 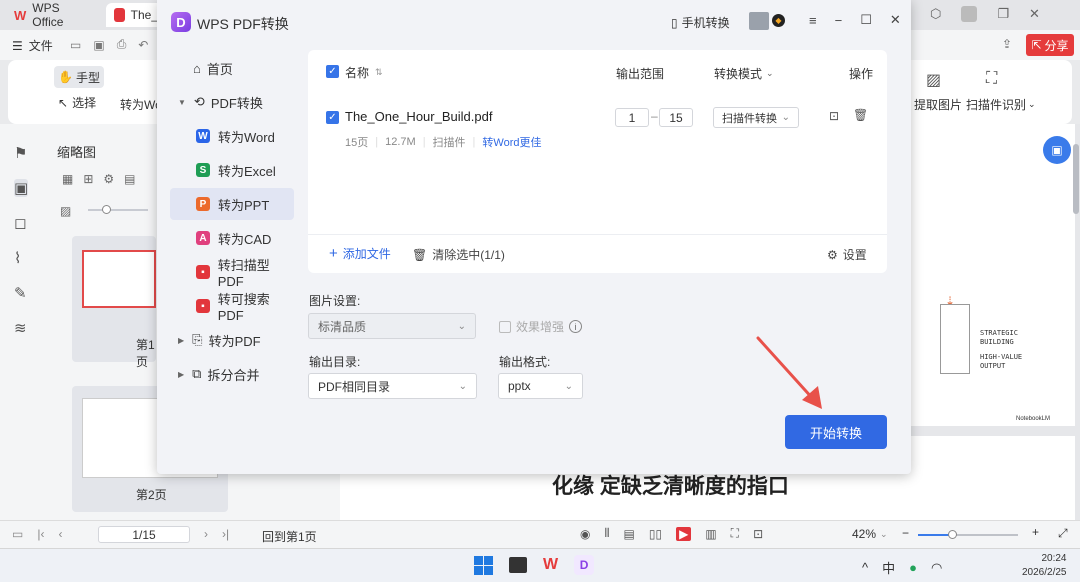 I want to click on hand-tool-button: ✋ 手型, so click(x=79, y=77).